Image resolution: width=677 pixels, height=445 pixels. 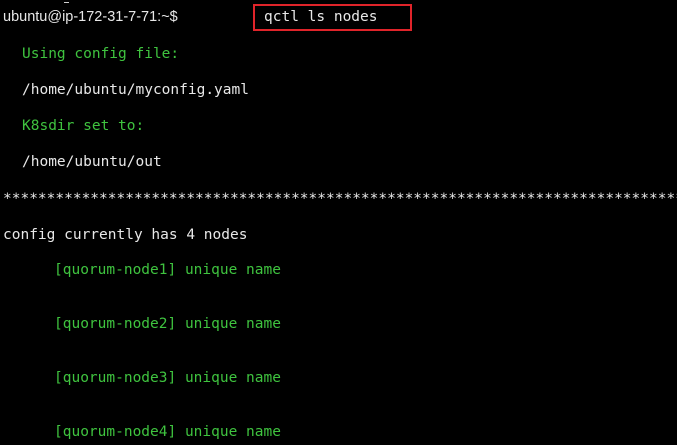 I want to click on config-file-path: /home/ubuntu/myconfig.yaml, so click(x=135, y=90).